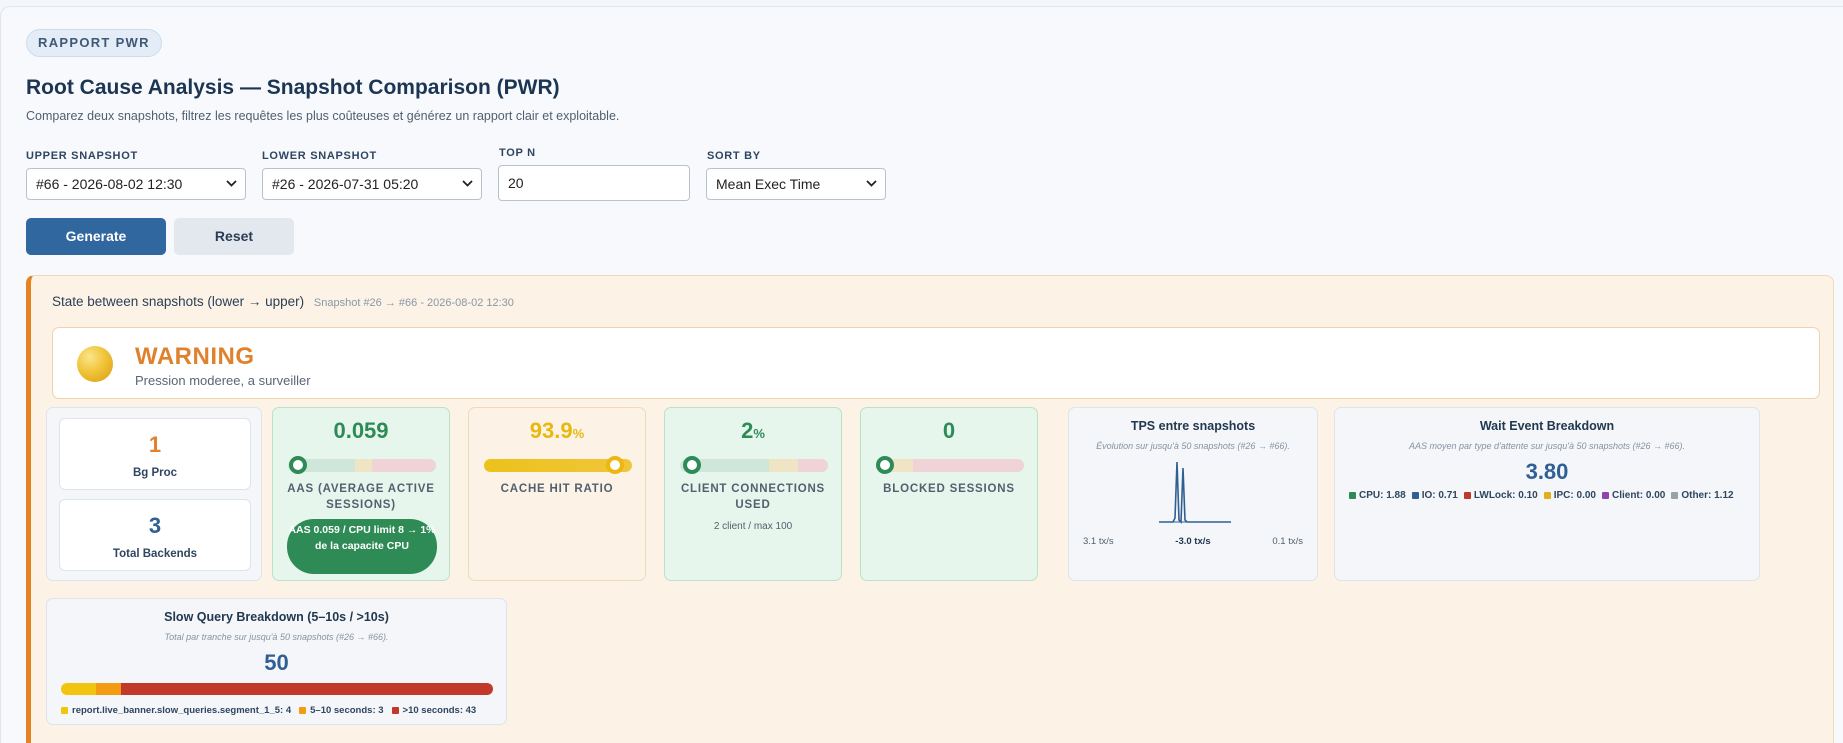 The width and height of the screenshot is (1843, 743). What do you see at coordinates (362, 465) in the screenshot?
I see `aas-gauge-track` at bounding box center [362, 465].